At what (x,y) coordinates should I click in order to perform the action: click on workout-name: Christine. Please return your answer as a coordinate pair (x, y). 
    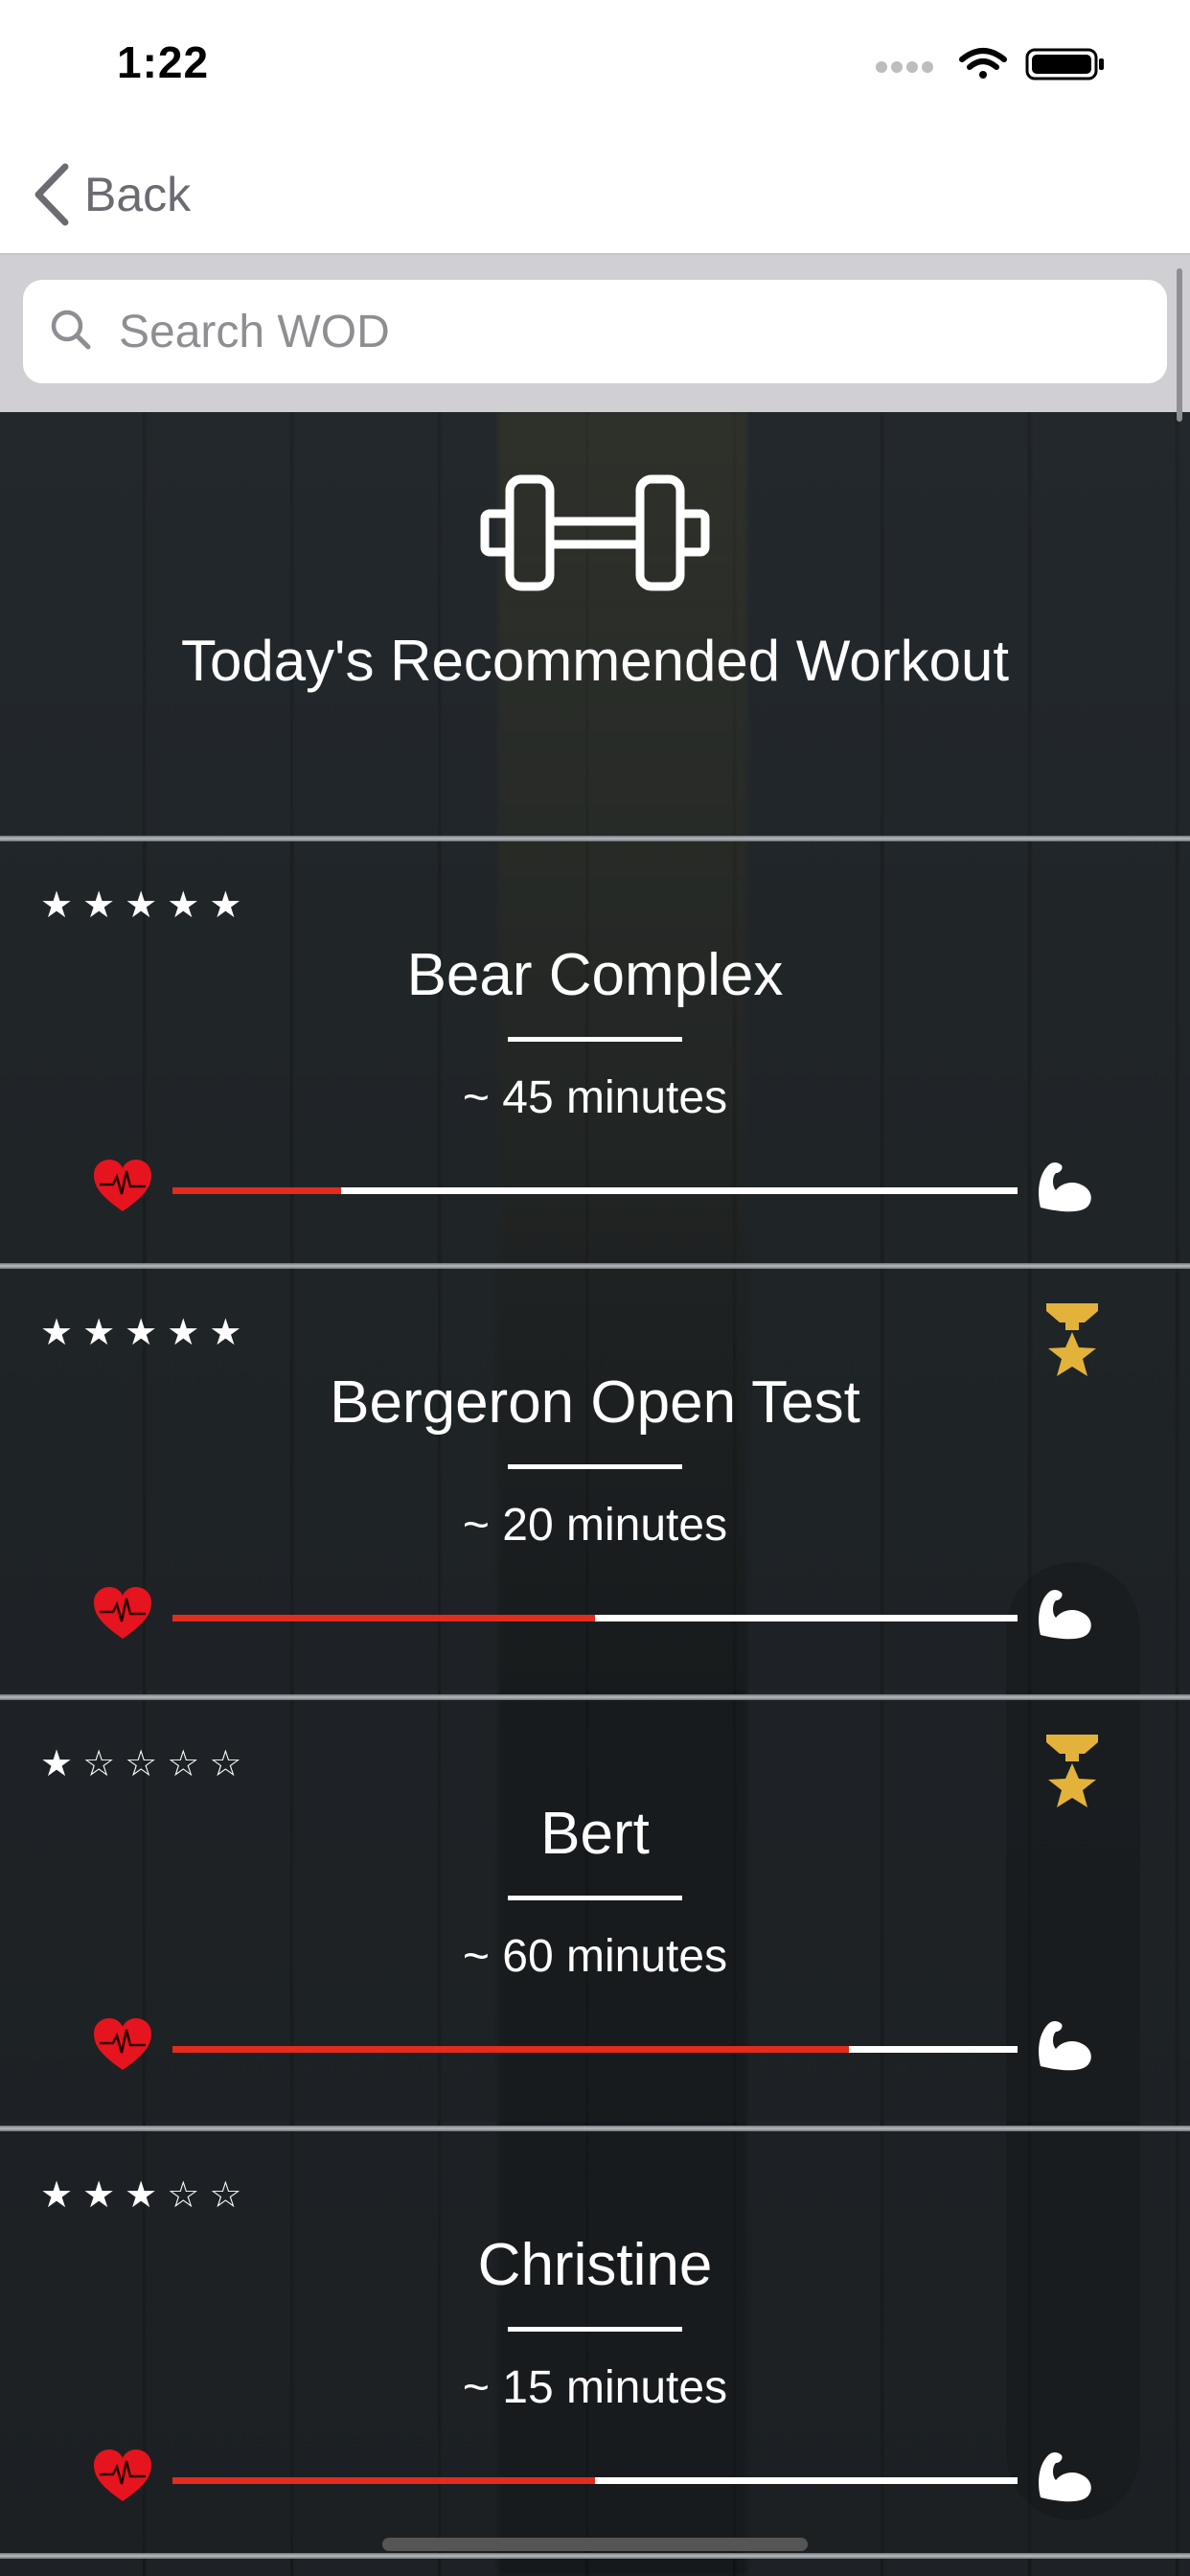
    Looking at the image, I should click on (595, 2265).